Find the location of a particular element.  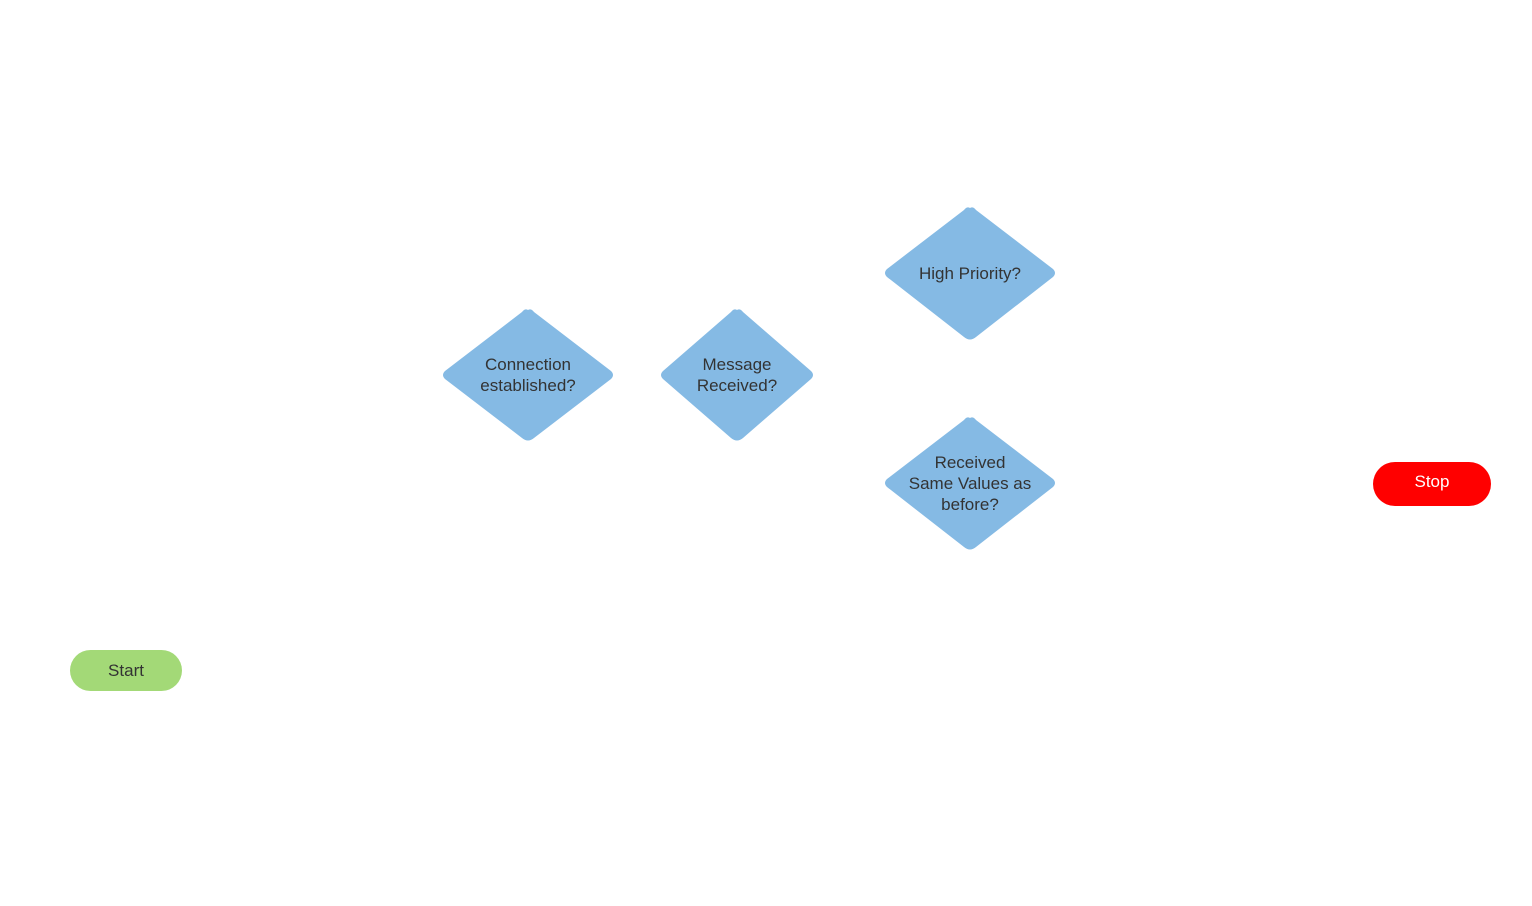

stop-label: Stop is located at coordinates (1432, 481).